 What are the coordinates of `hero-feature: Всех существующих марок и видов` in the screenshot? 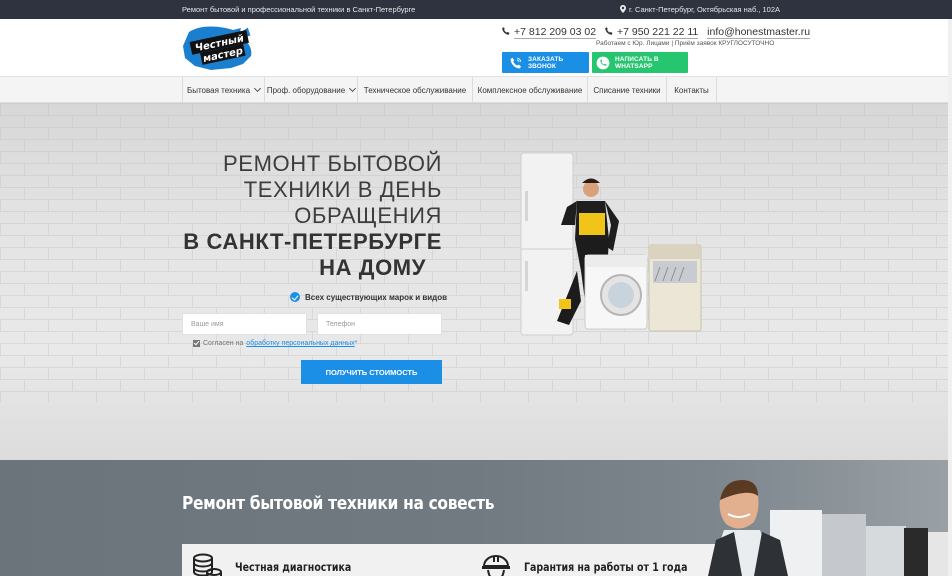 It's located at (368, 297).